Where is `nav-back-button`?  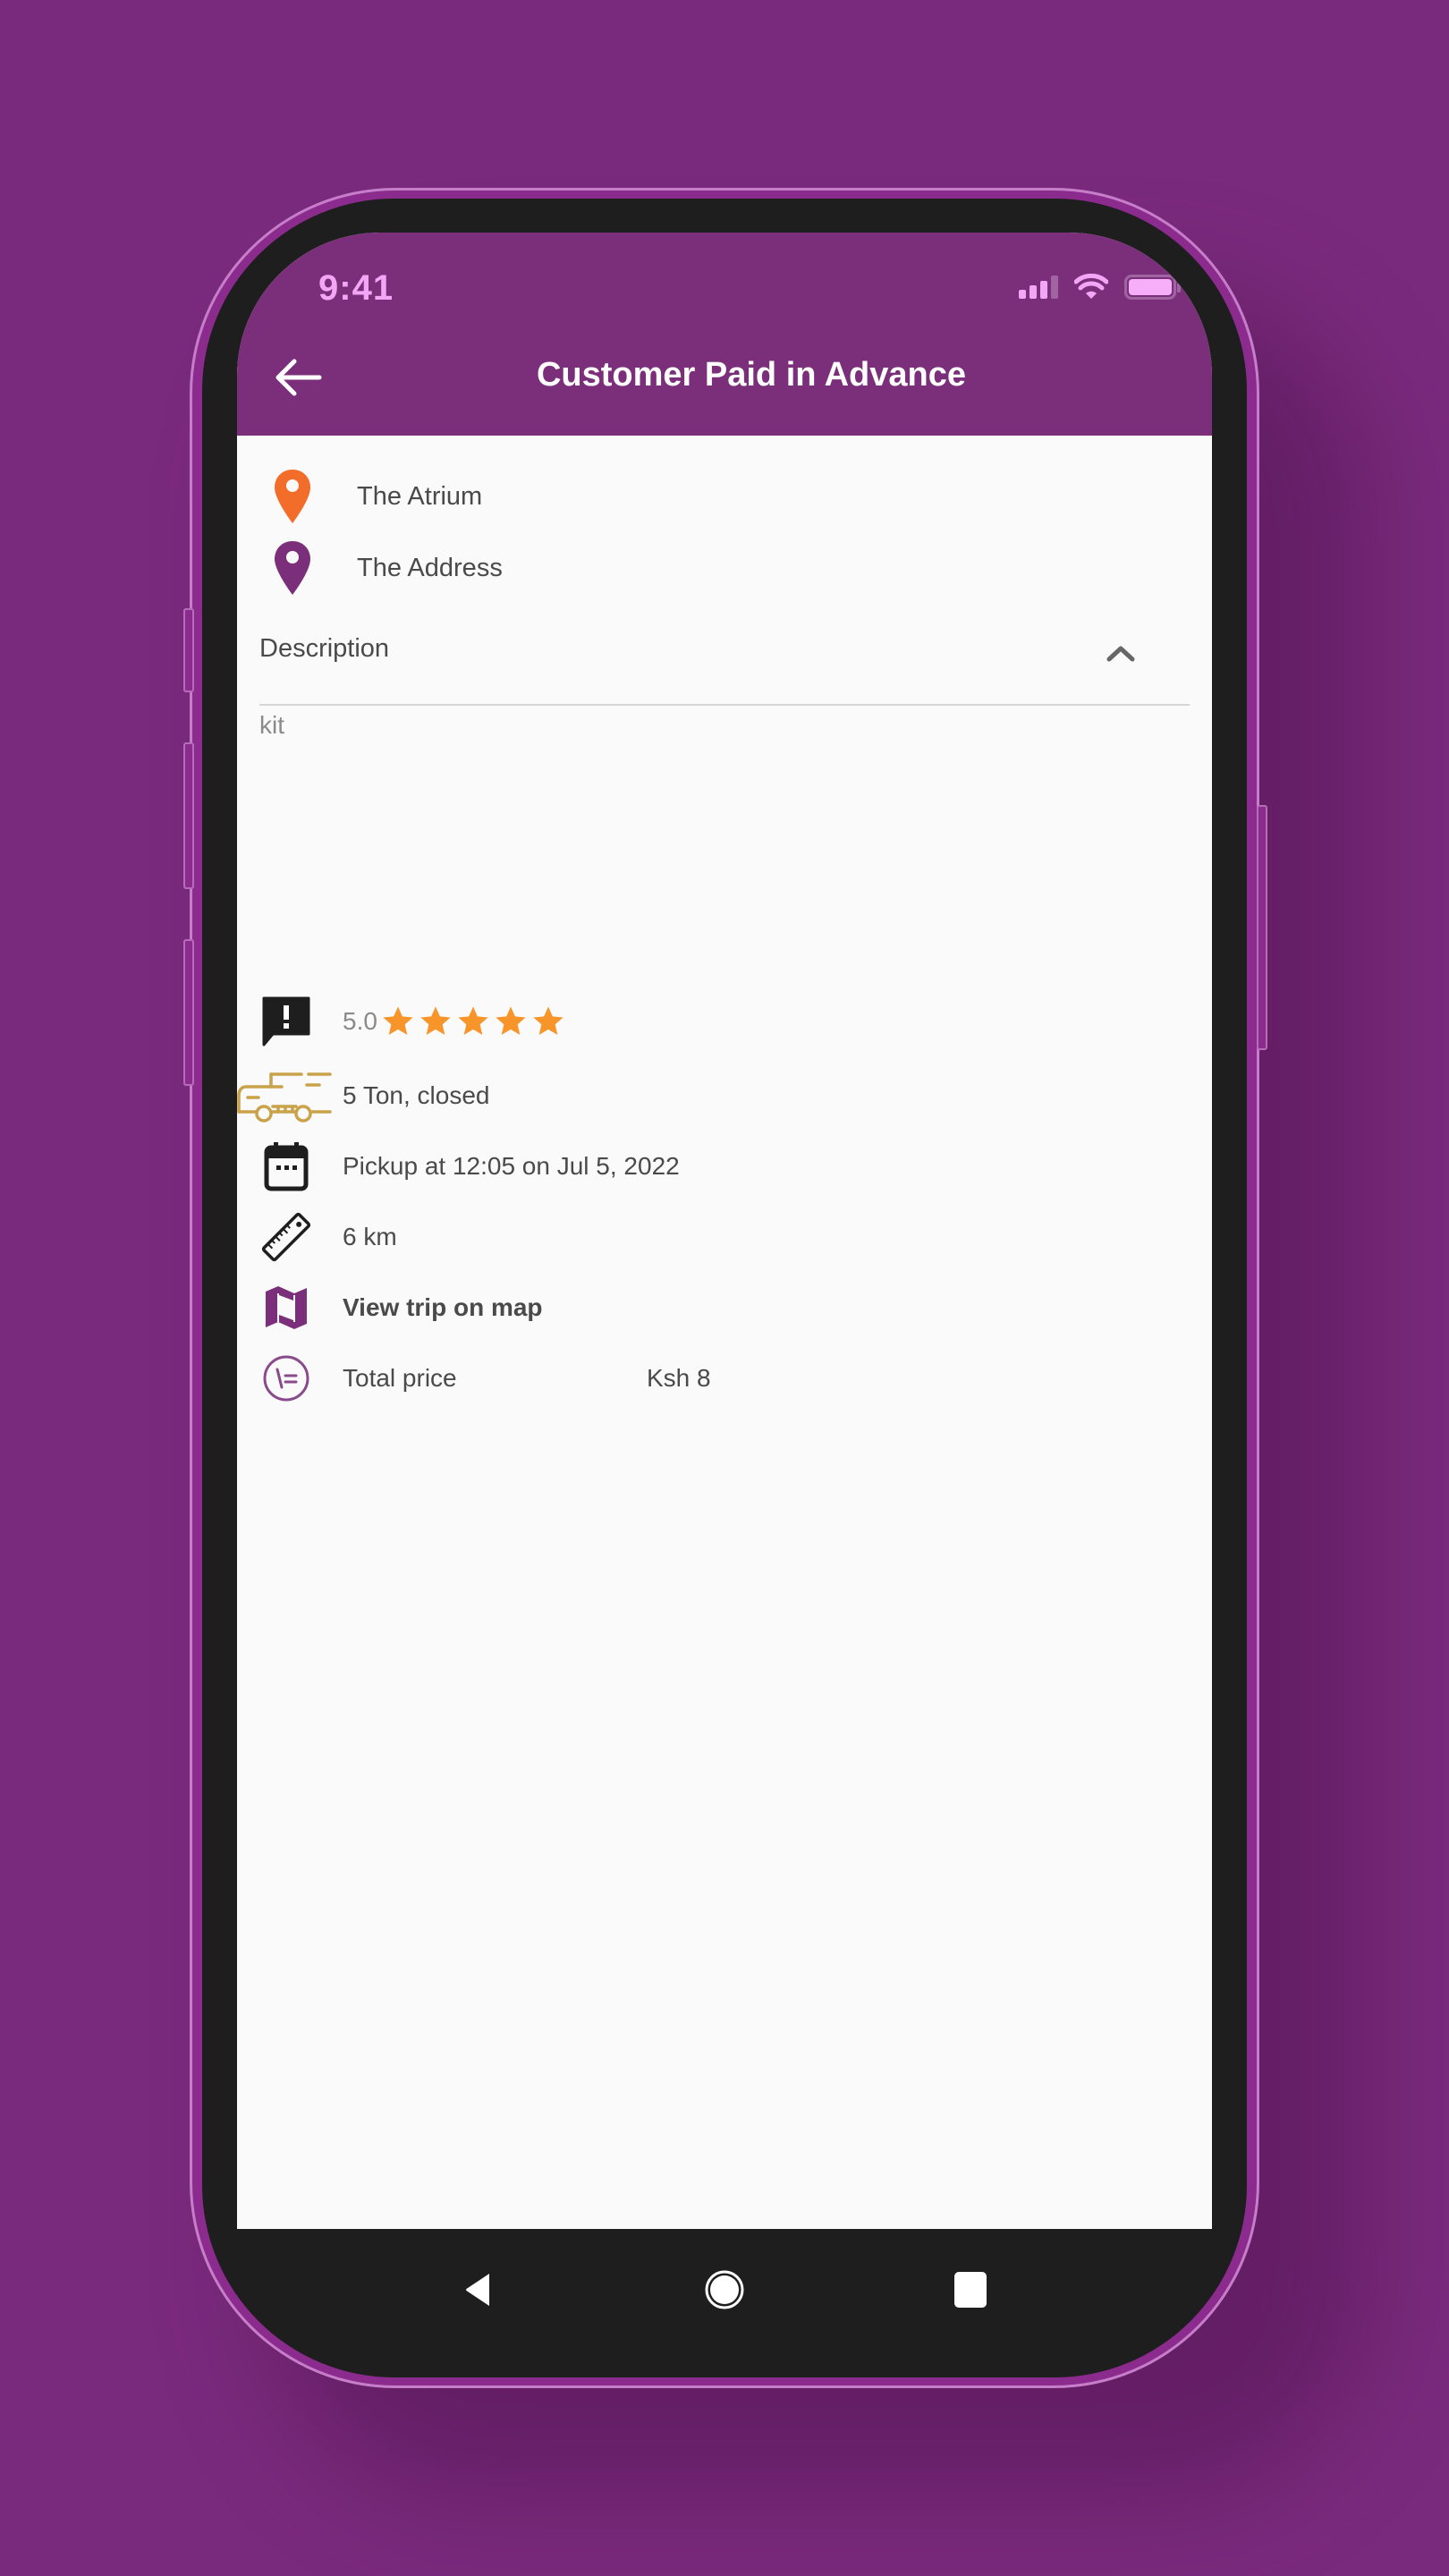
nav-back-button is located at coordinates (478, 2290).